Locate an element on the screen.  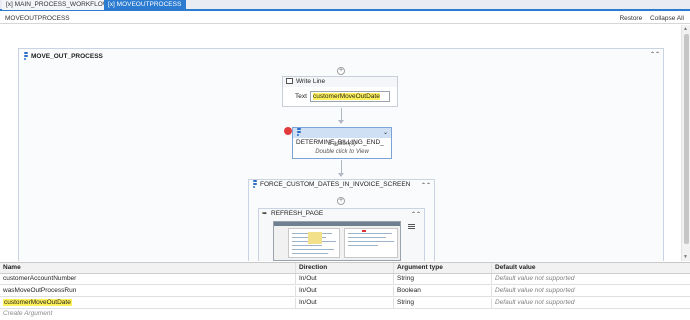
tab-main-process-workflow: [x] MAIN_PROCESS_WORKFLOW * is located at coordinates (57, 5).